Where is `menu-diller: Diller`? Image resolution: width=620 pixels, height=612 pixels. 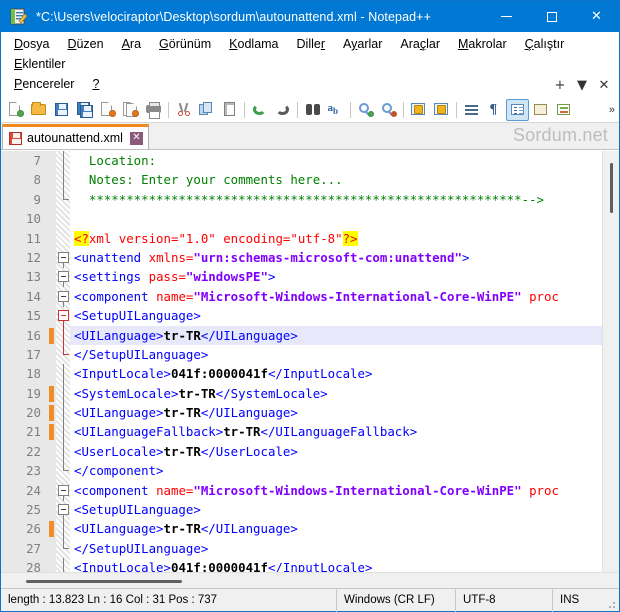 menu-diller: Diller is located at coordinates (311, 45).